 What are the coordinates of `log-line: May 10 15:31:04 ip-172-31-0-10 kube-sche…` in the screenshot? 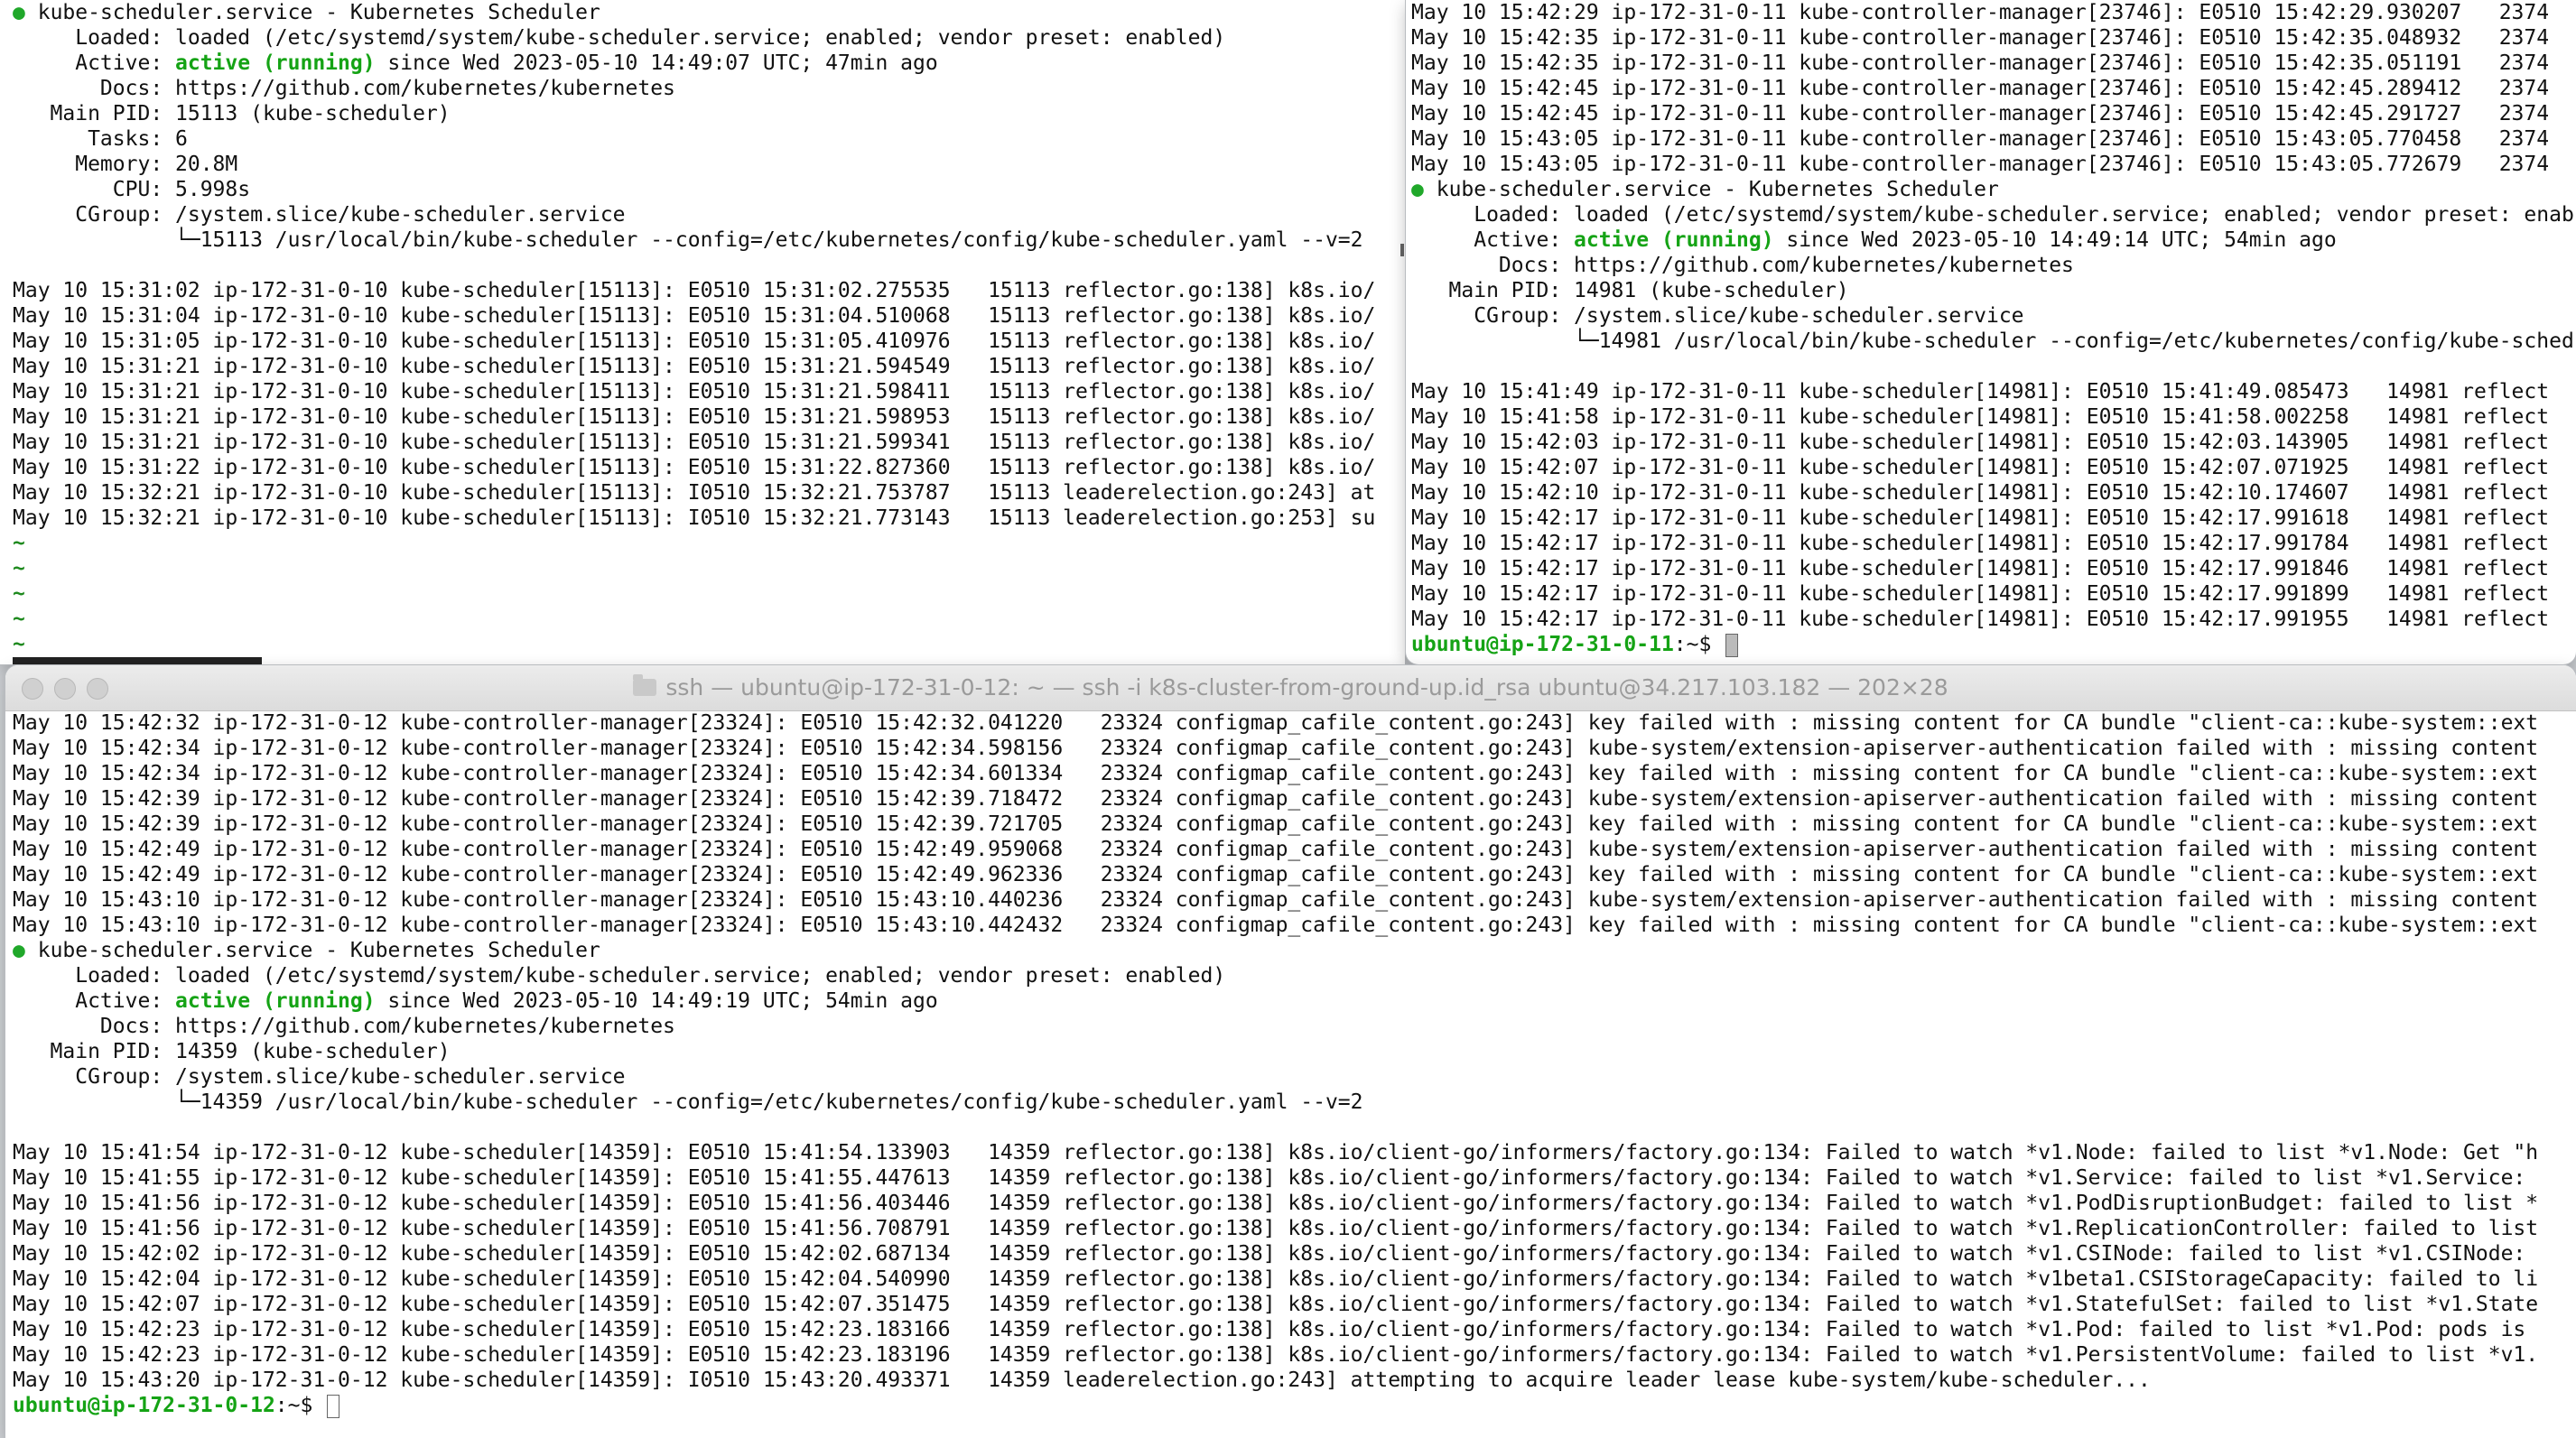 It's located at (694, 316).